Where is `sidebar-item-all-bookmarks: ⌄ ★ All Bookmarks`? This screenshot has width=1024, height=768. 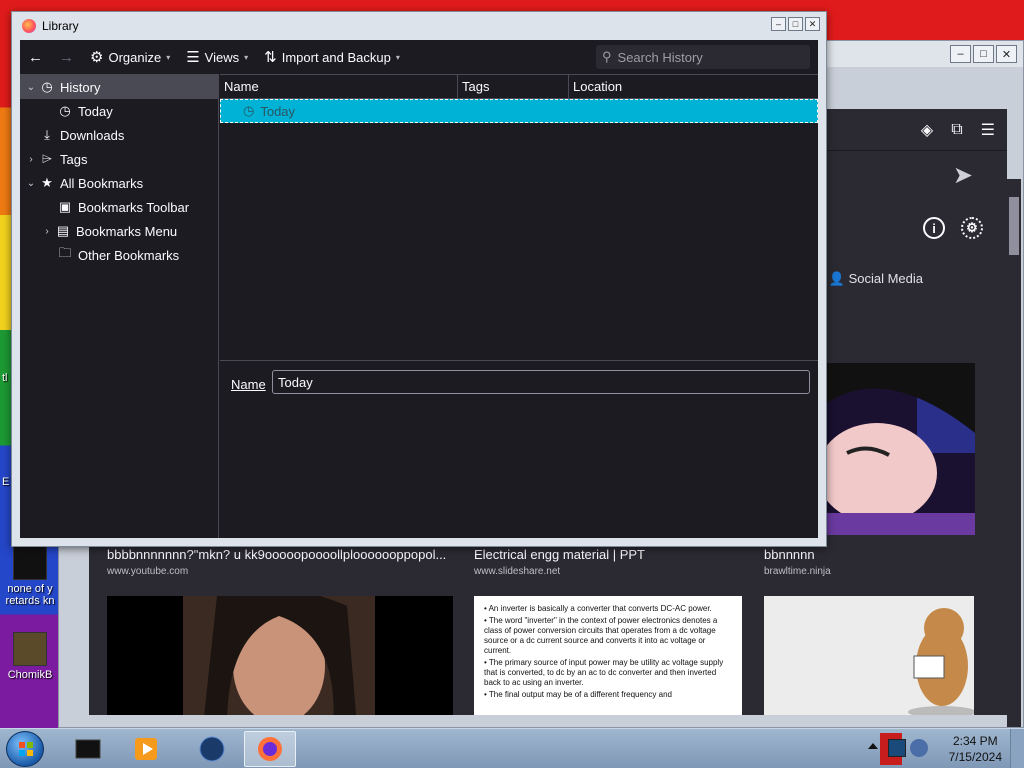
sidebar-item-all-bookmarks: ⌄ ★ All Bookmarks is located at coordinates (119, 183).